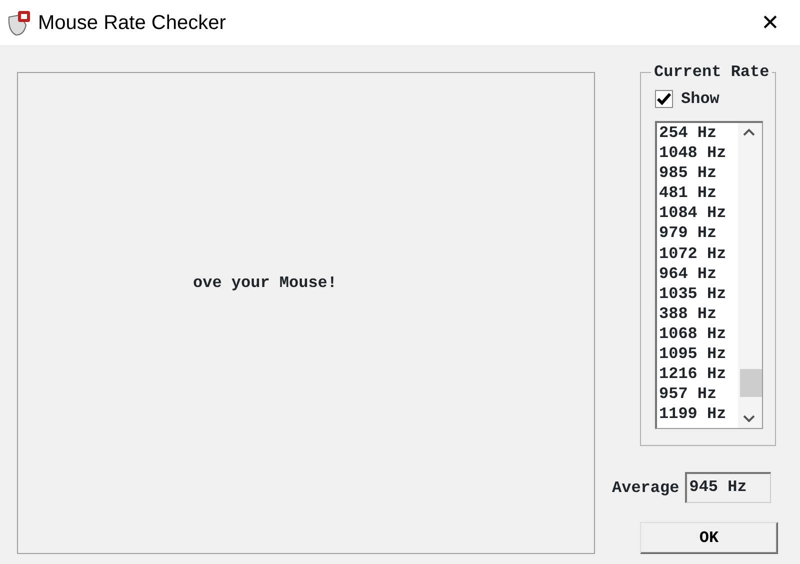 The width and height of the screenshot is (800, 564). What do you see at coordinates (751, 383) in the screenshot?
I see `scroll-thumb` at bounding box center [751, 383].